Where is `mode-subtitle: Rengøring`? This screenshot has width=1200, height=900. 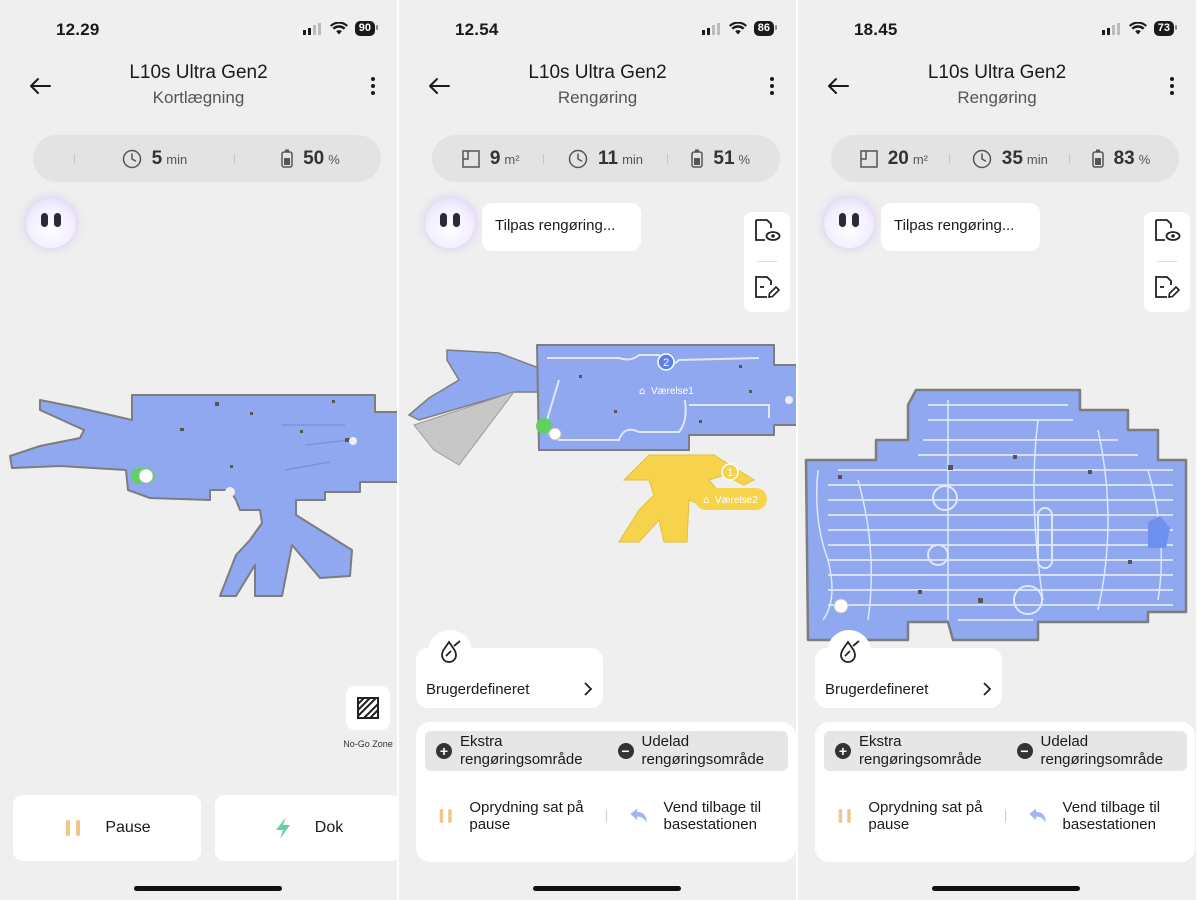 mode-subtitle: Rengøring is located at coordinates (597, 97).